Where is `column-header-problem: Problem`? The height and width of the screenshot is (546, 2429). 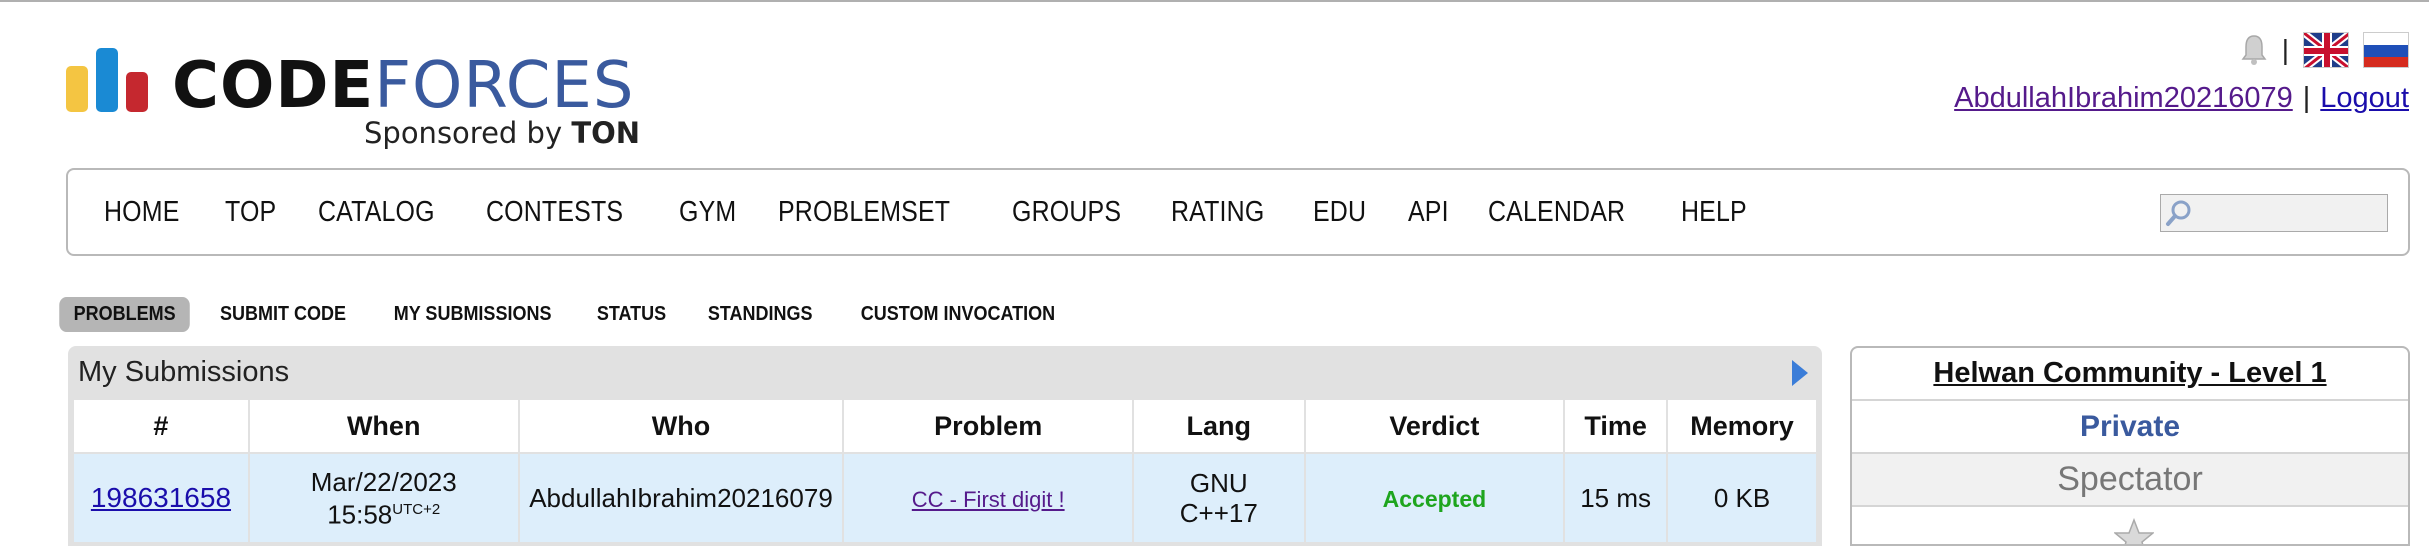
column-header-problem: Problem is located at coordinates (988, 426).